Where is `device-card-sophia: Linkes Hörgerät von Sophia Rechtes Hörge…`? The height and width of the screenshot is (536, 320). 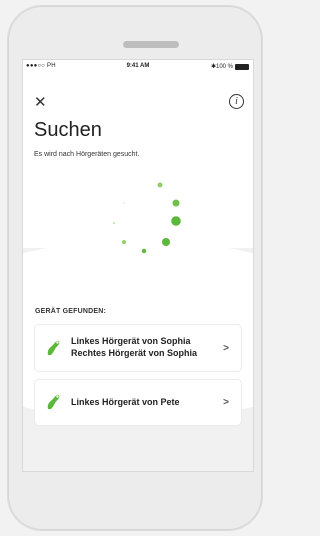 device-card-sophia: Linkes Hörgerät von Sophia Rechtes Hörge… is located at coordinates (138, 348).